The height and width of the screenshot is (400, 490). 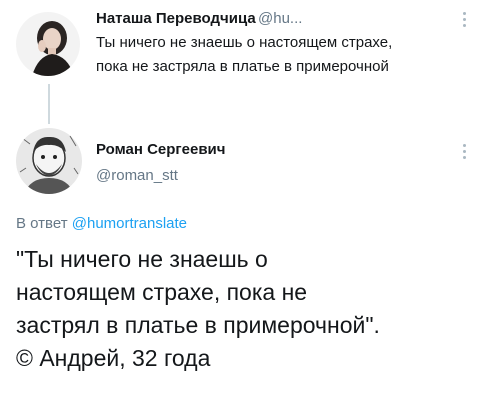 I want to click on tweet1-text-line-2: пока не застряла в платье в примерочной, so click(x=242, y=66).